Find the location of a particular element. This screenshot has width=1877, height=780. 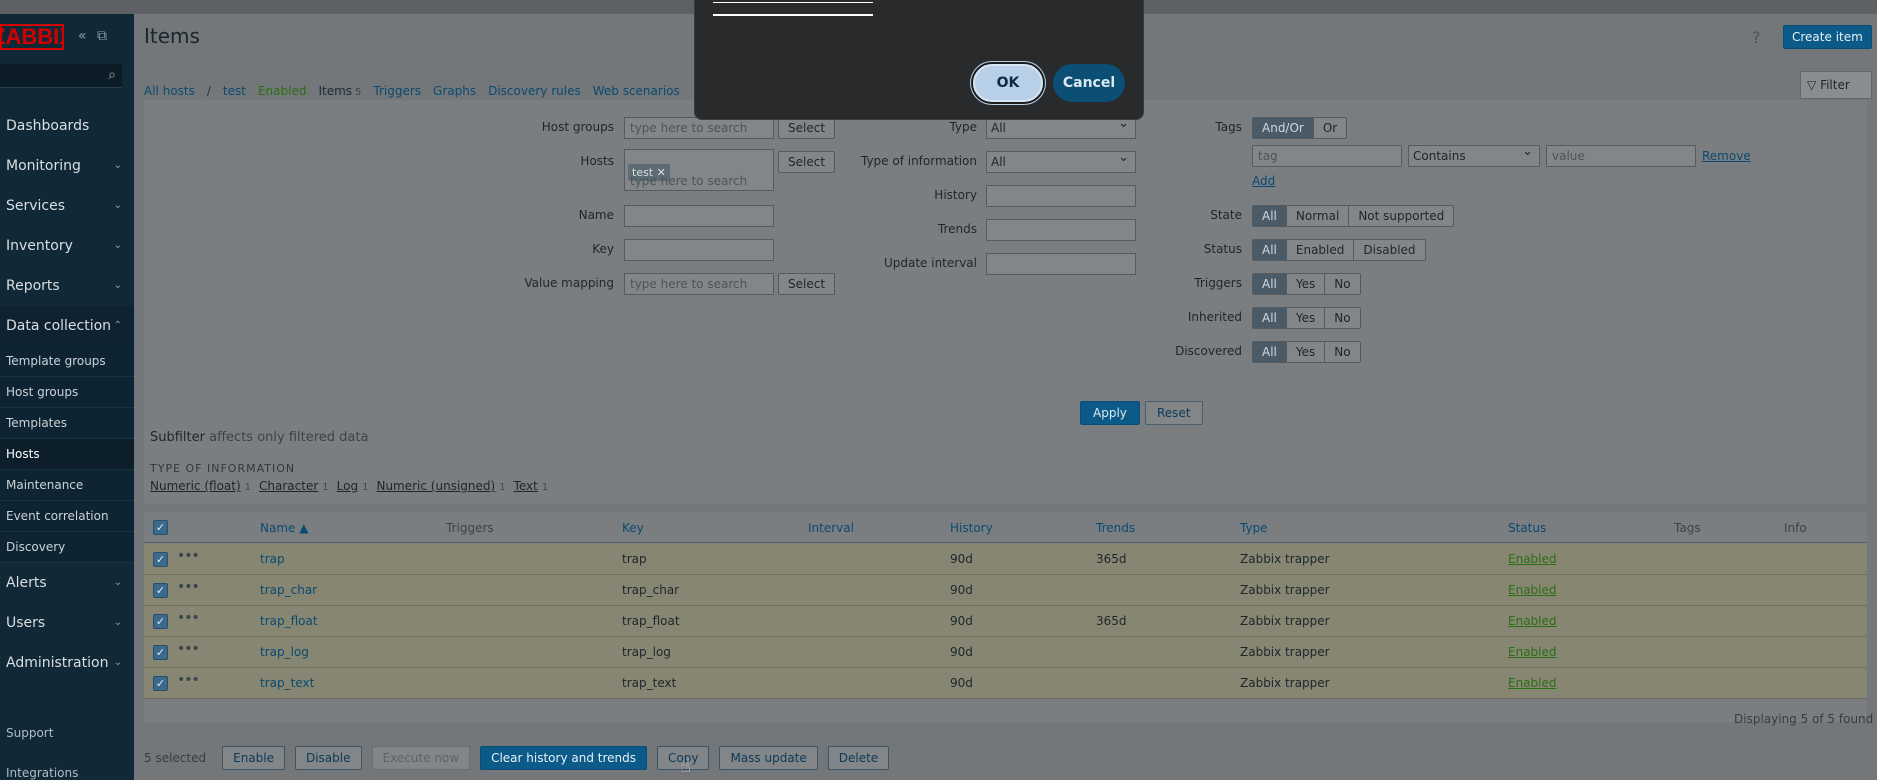

state-normal: Normal is located at coordinates (1318, 216).